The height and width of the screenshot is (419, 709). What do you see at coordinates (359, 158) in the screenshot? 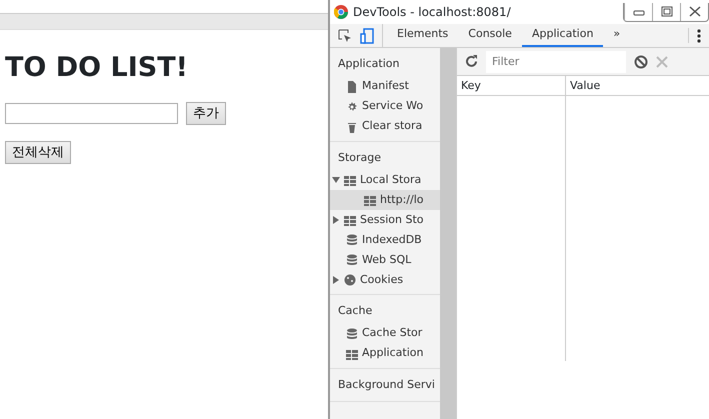
I see `section-title: Storage` at bounding box center [359, 158].